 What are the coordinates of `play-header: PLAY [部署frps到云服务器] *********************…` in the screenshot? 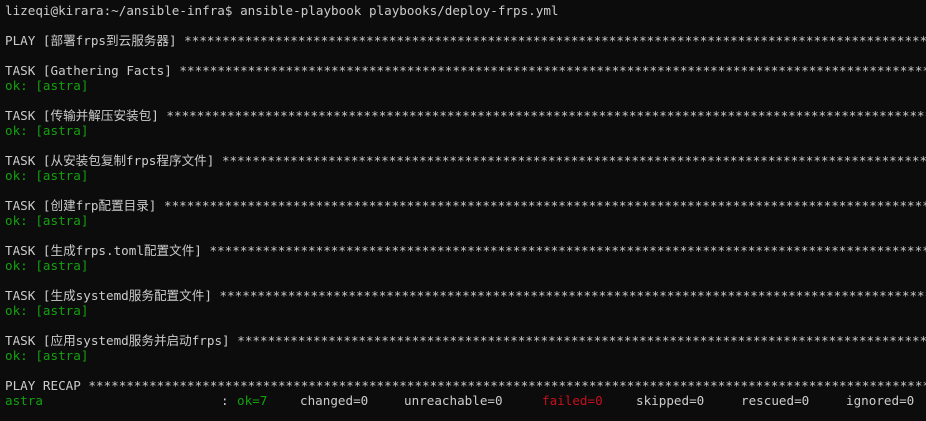 It's located at (465, 40).